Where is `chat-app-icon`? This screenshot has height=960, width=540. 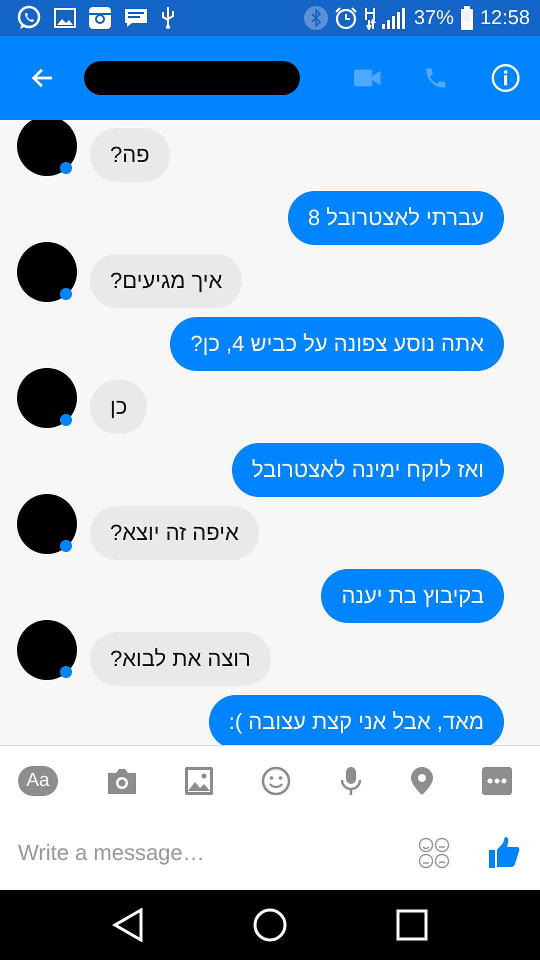 chat-app-icon is located at coordinates (29, 18).